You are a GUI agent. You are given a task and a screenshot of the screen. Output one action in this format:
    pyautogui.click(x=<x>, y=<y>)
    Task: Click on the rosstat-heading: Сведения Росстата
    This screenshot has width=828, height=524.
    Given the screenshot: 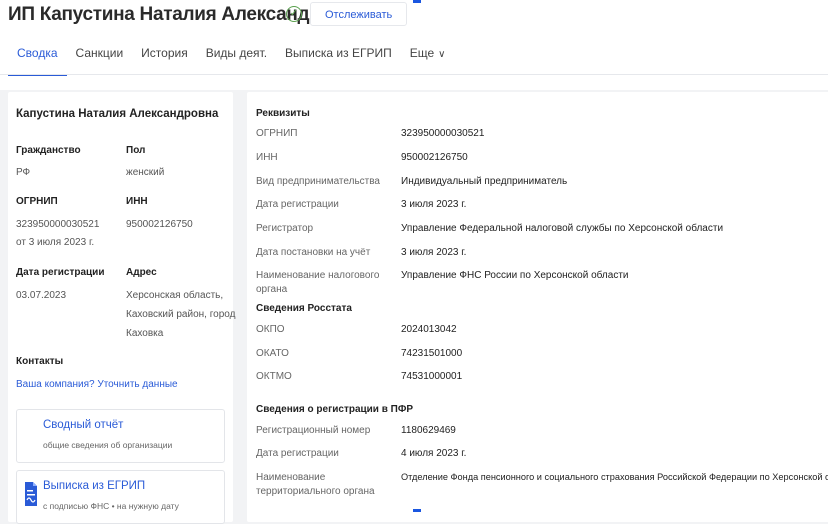 What is the action you would take?
    pyautogui.click(x=304, y=308)
    